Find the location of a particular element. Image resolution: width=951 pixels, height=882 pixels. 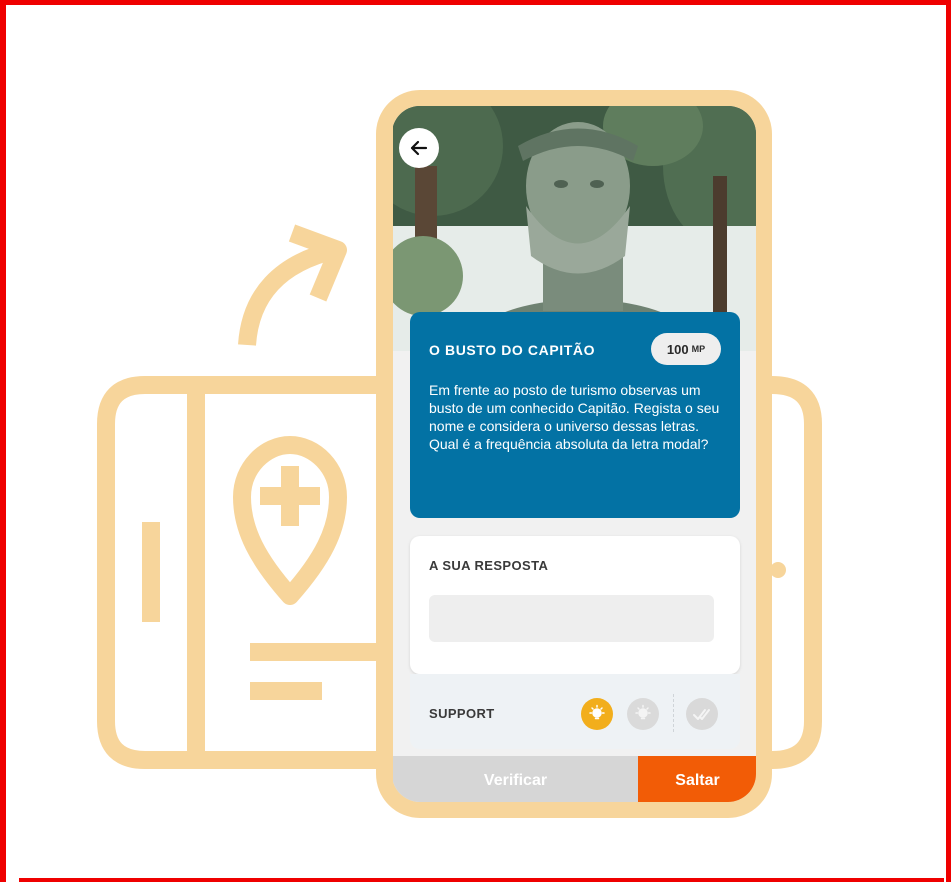

points-unit: MP is located at coordinates (698, 349).